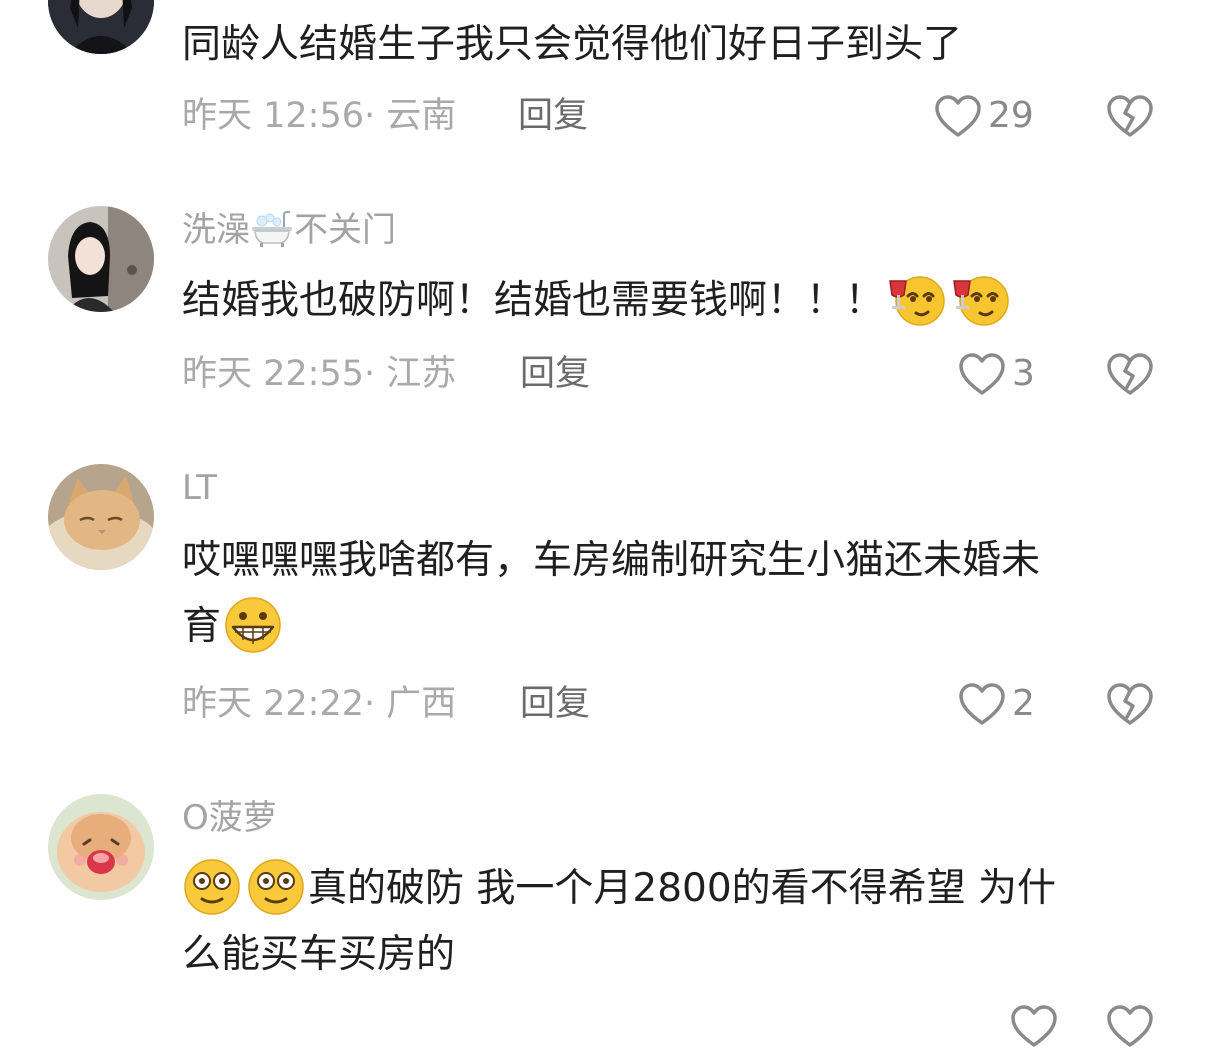  Describe the element at coordinates (984, 116) in the screenshot. I see `like-button: 29` at that location.